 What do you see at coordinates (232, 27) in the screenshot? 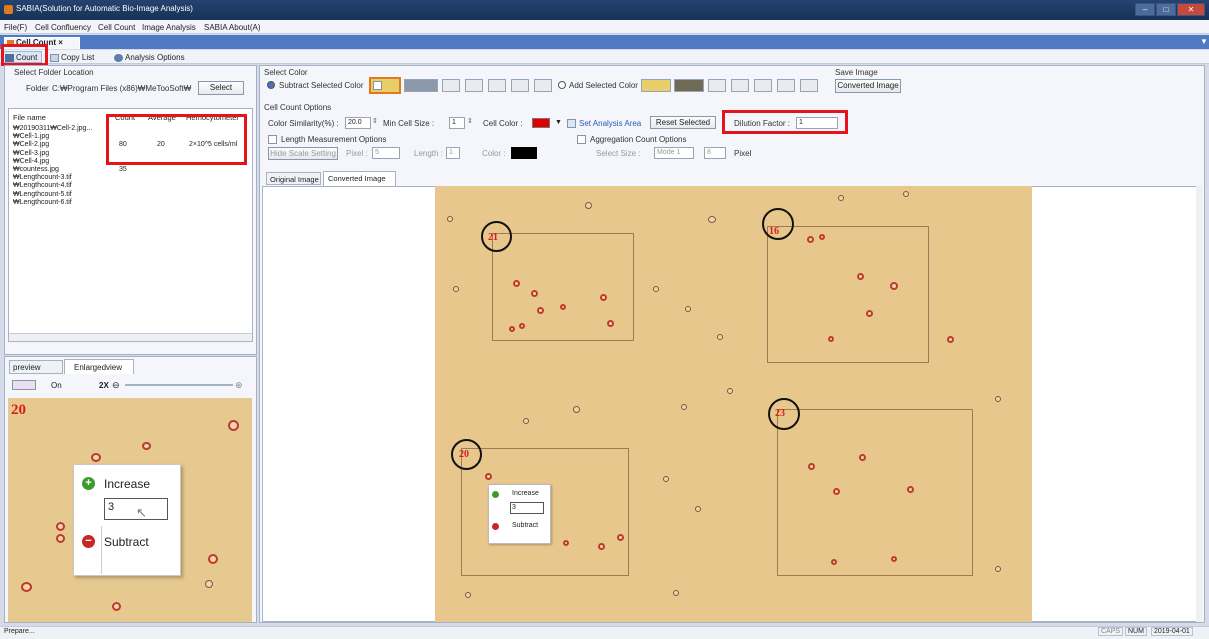
I see `menu-about: SABIA About(A)` at bounding box center [232, 27].